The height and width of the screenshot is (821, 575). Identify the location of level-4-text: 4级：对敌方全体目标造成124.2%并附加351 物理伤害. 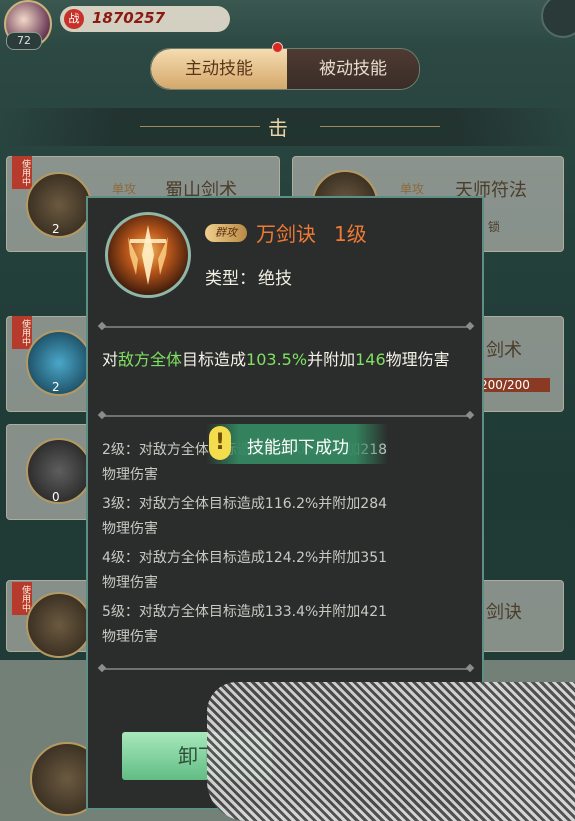
(287, 571).